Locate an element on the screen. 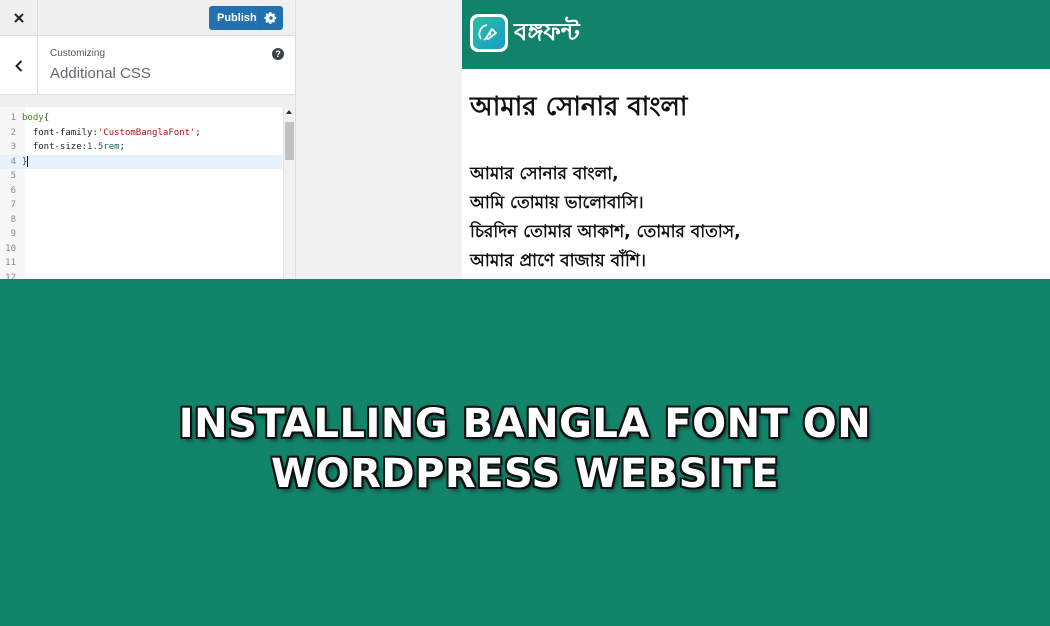 The image size is (1050, 626). chevron-left-icon is located at coordinates (18, 65).